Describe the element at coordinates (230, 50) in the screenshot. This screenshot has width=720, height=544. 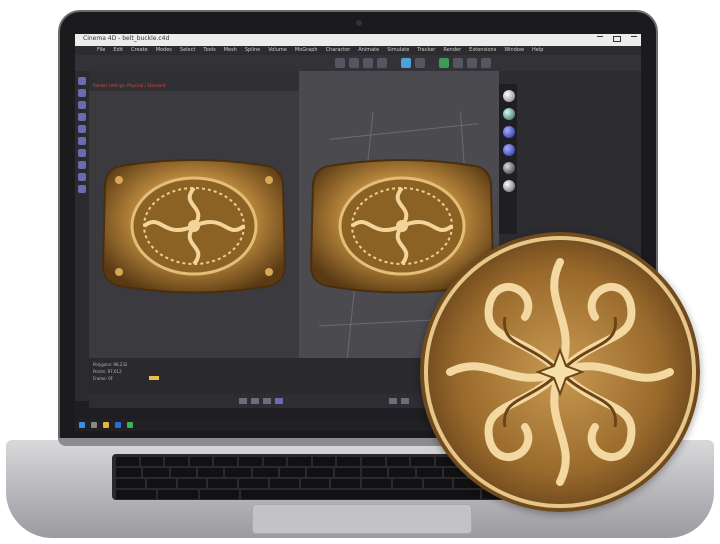
I see `menu-item: Mesh` at that location.